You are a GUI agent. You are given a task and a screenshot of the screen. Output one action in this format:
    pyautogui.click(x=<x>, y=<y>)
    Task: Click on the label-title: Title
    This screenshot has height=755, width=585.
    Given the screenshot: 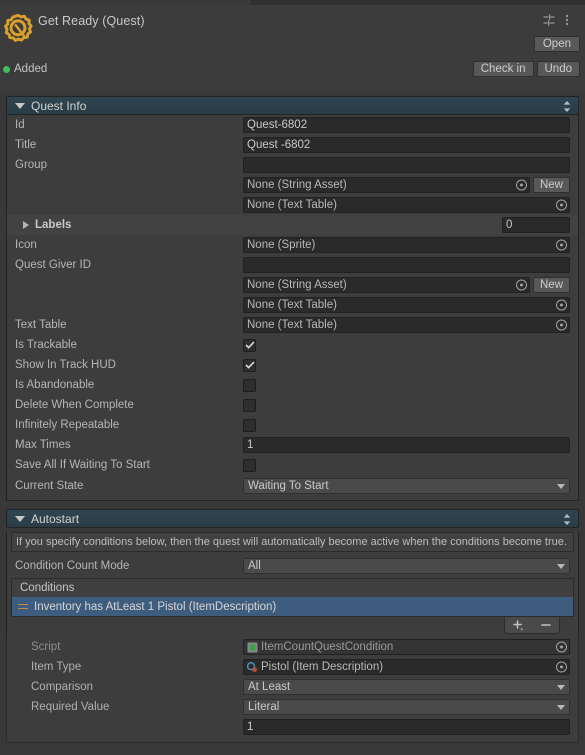 What is the action you would take?
    pyautogui.click(x=26, y=145)
    